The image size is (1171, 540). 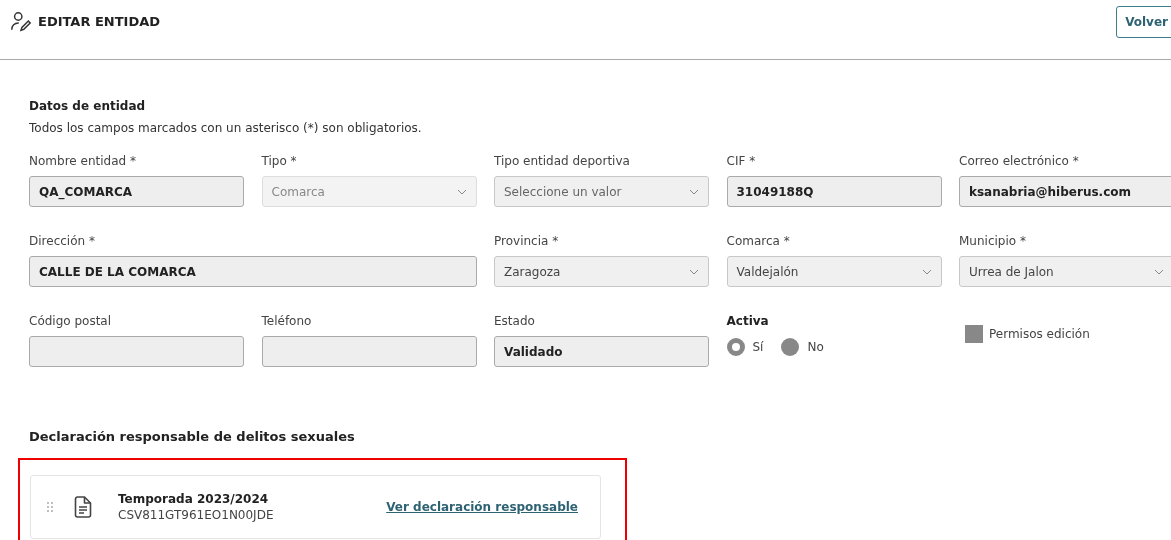 I want to click on input-field: CALLE DE LA COMARCA, so click(x=253, y=271).